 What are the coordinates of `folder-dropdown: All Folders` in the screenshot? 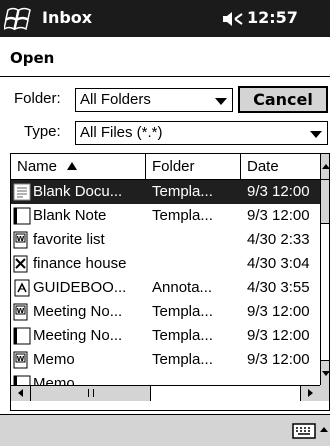 It's located at (154, 100).